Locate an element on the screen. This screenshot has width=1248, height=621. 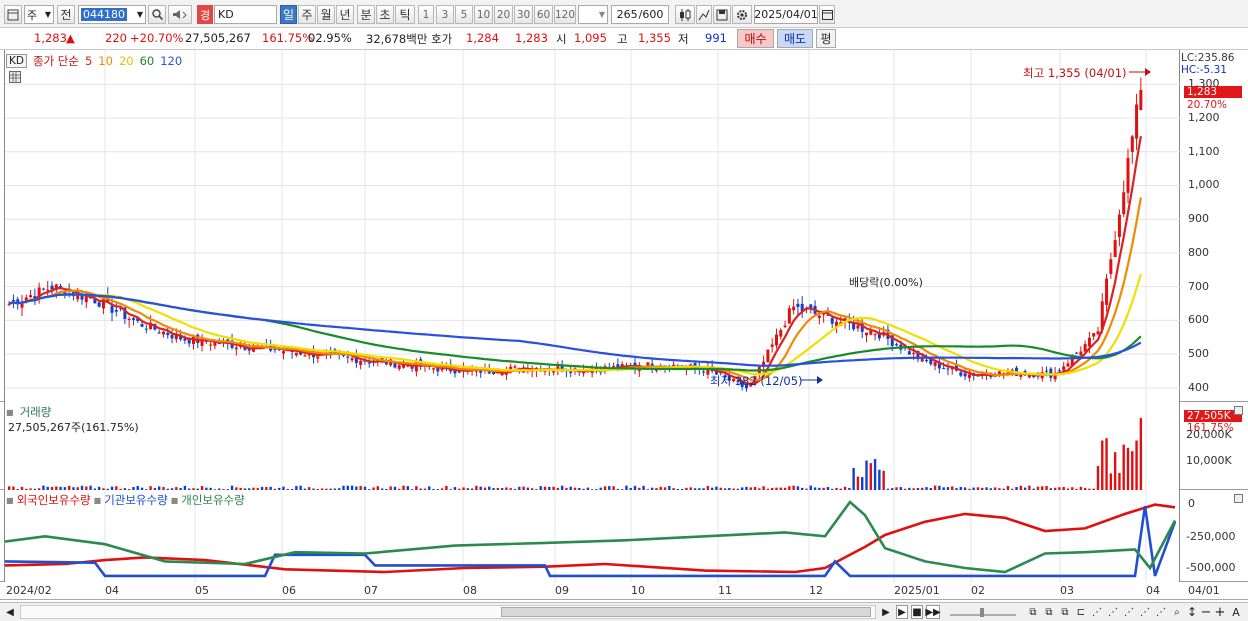
open-label: 시 is located at coordinates (561, 39).